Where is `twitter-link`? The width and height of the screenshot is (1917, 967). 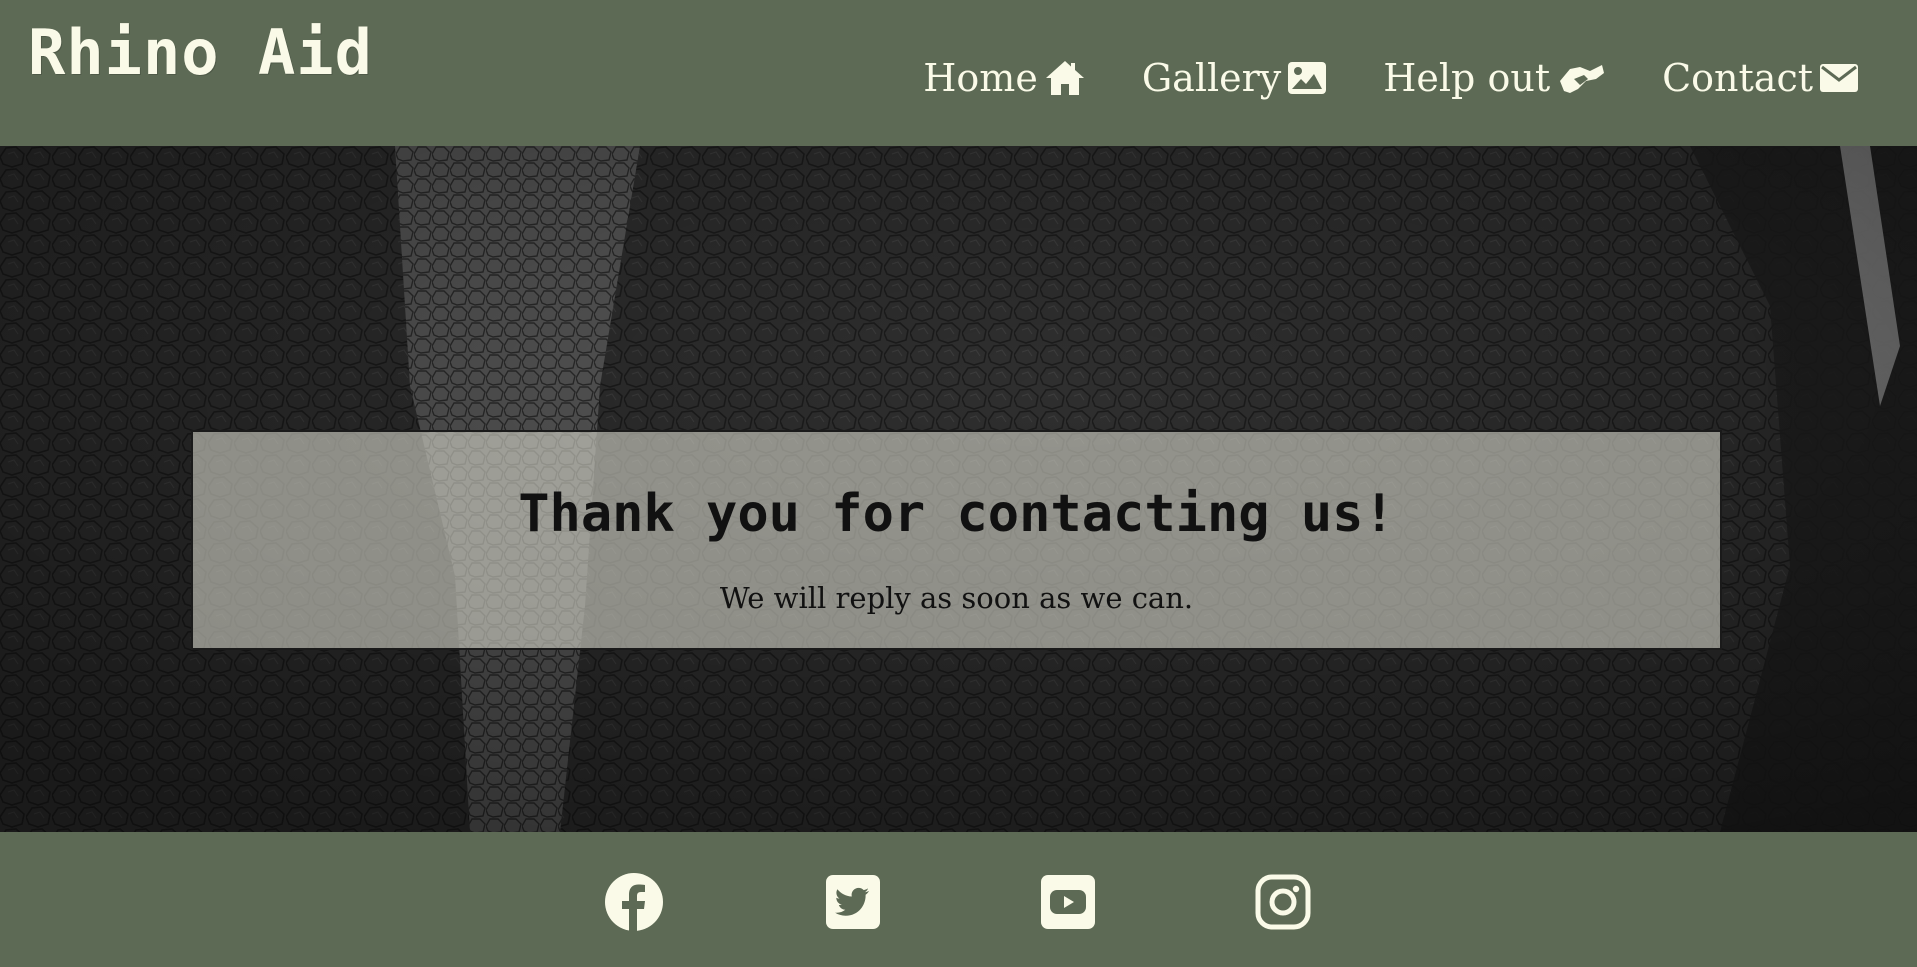
twitter-link is located at coordinates (853, 904).